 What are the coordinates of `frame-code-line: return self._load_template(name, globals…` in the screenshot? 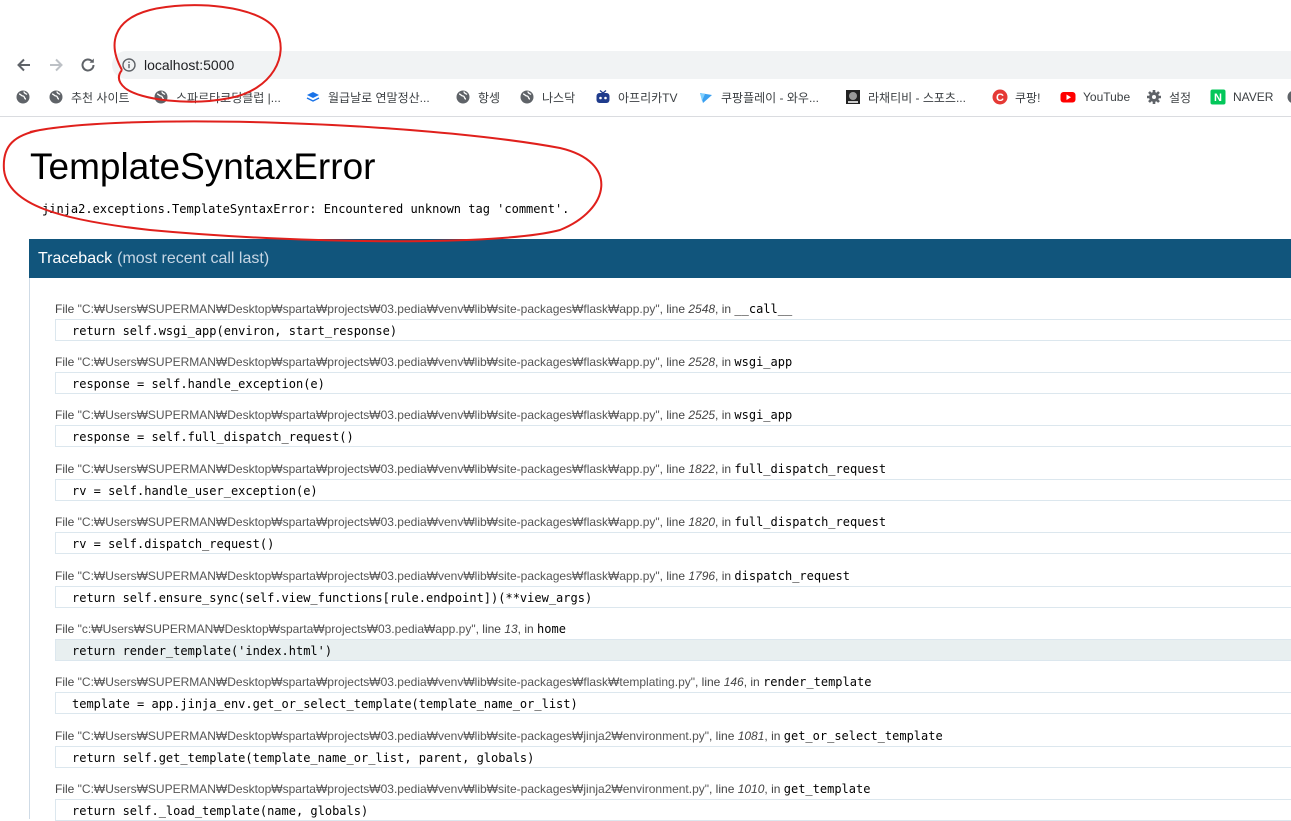 It's located at (673, 810).